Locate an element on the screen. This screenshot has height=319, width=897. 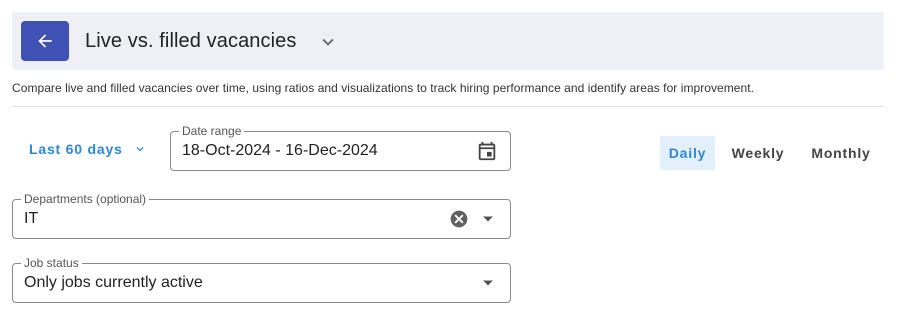
date-range-label: Date range is located at coordinates (212, 131).